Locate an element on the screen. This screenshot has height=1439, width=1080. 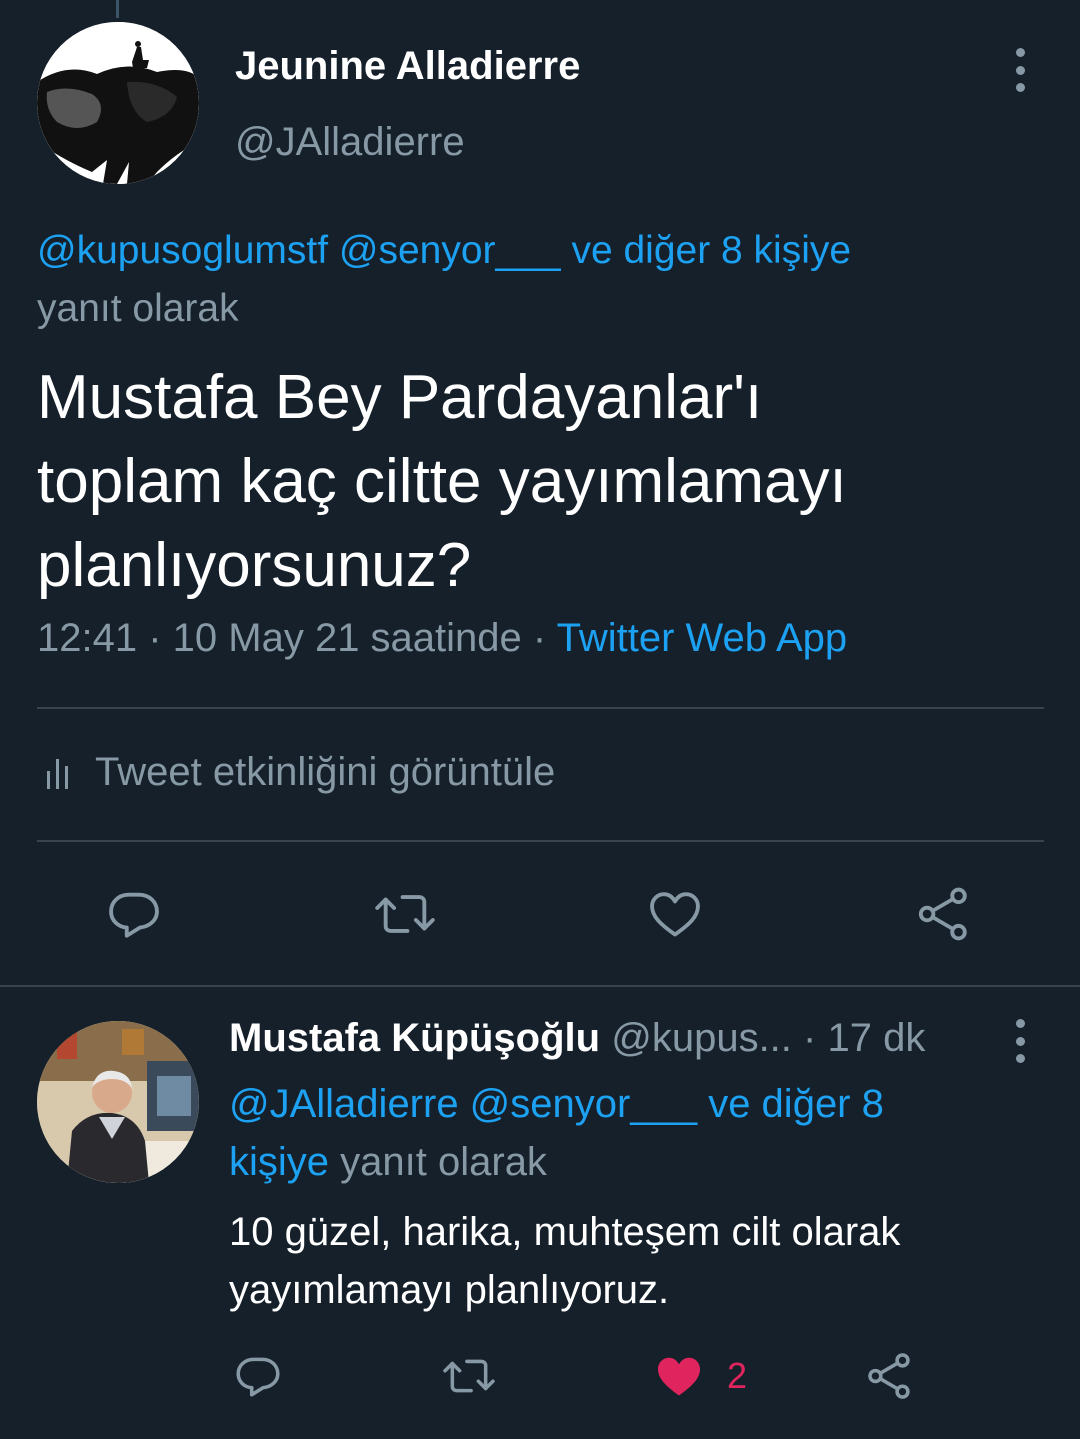
heart-filled-icon is located at coordinates (679, 1376).